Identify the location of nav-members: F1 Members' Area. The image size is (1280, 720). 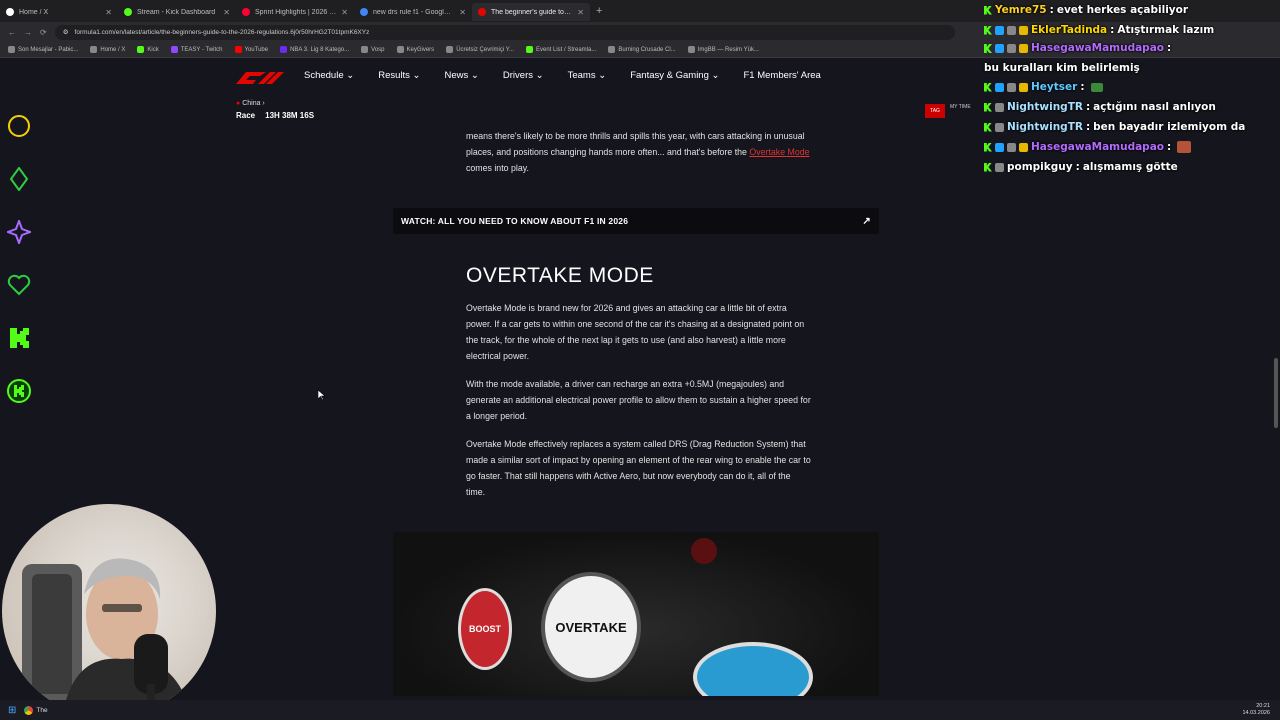
(781, 75).